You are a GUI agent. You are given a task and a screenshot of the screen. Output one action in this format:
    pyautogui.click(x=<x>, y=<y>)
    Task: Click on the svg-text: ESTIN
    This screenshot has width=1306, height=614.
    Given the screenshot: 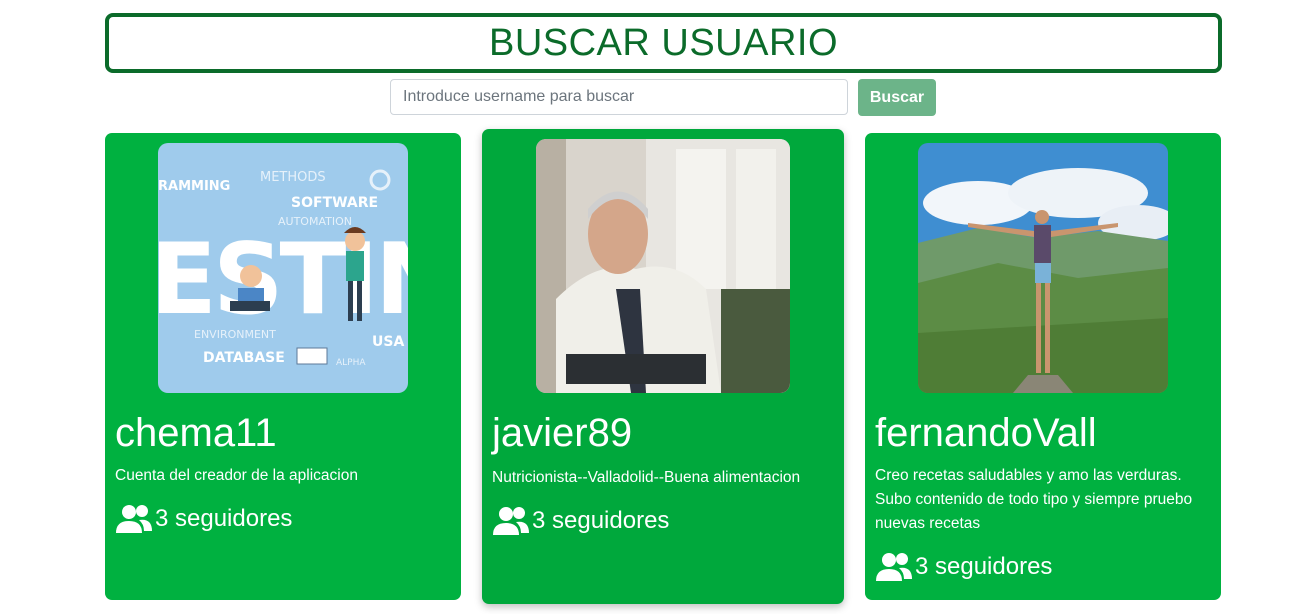 What is the action you would take?
    pyautogui.click(x=283, y=280)
    